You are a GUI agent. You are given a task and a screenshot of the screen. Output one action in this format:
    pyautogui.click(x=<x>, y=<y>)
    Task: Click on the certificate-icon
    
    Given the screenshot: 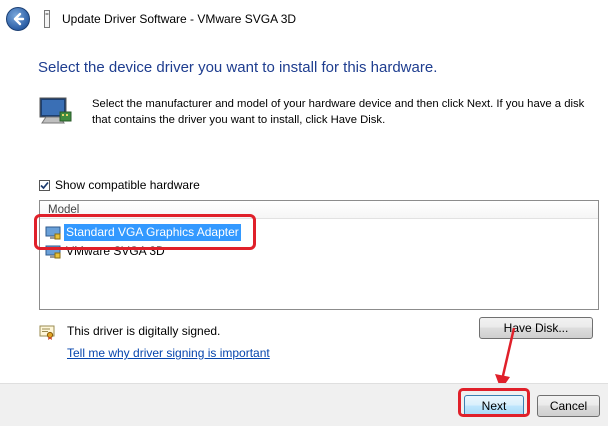 What is the action you would take?
    pyautogui.click(x=47, y=332)
    